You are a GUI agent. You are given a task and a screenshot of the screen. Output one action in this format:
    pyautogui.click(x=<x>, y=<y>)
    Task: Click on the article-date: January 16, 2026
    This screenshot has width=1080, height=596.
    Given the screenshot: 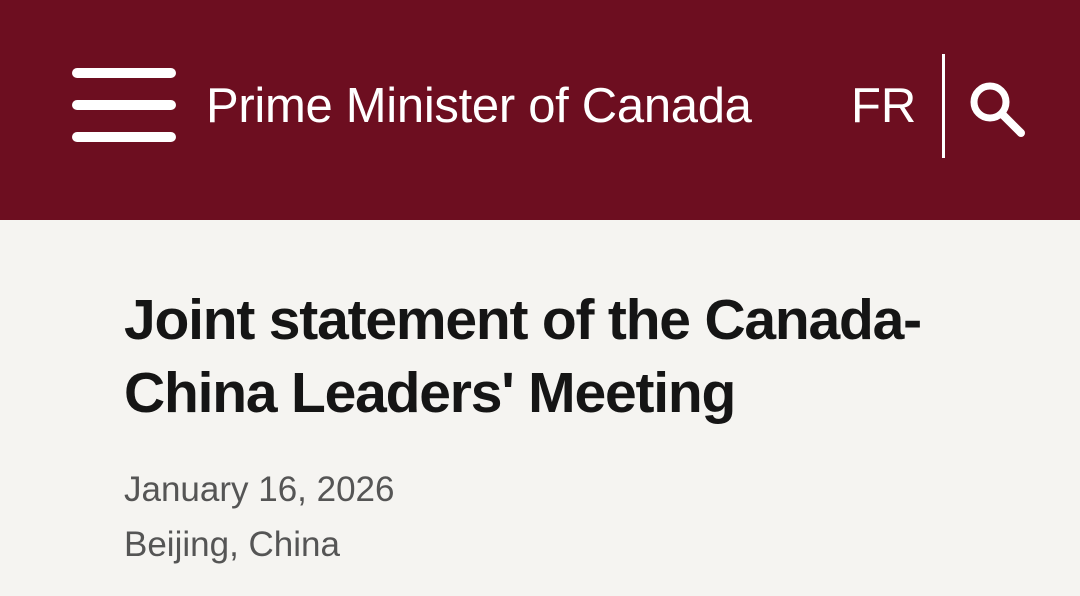 What is the action you would take?
    pyautogui.click(x=259, y=489)
    